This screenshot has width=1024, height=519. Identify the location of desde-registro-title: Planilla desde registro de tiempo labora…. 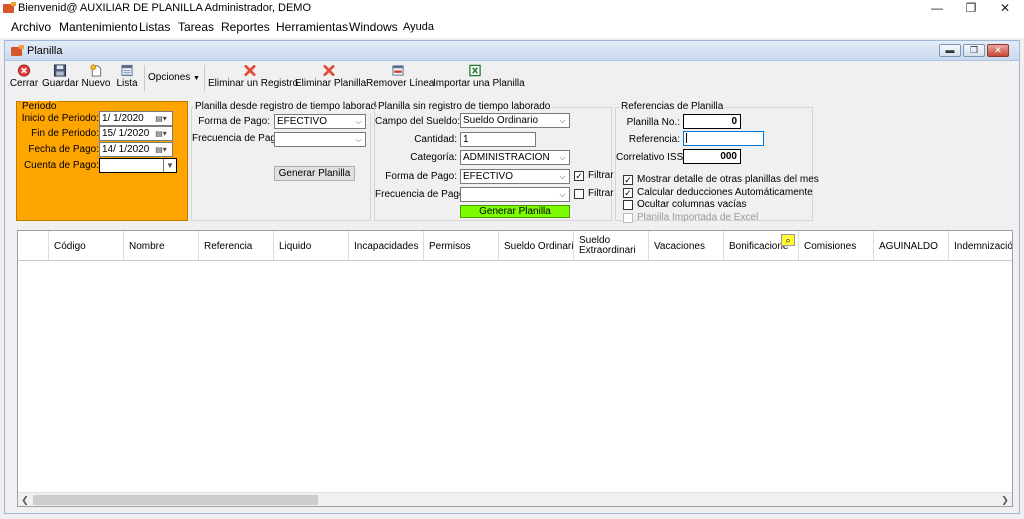
(288, 107).